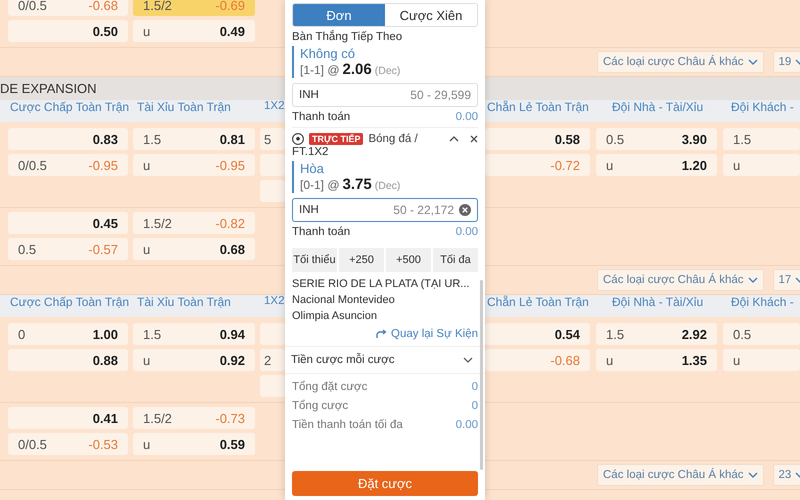 This screenshot has width=800, height=500. I want to click on odds-cell: 0.41, so click(68, 418).